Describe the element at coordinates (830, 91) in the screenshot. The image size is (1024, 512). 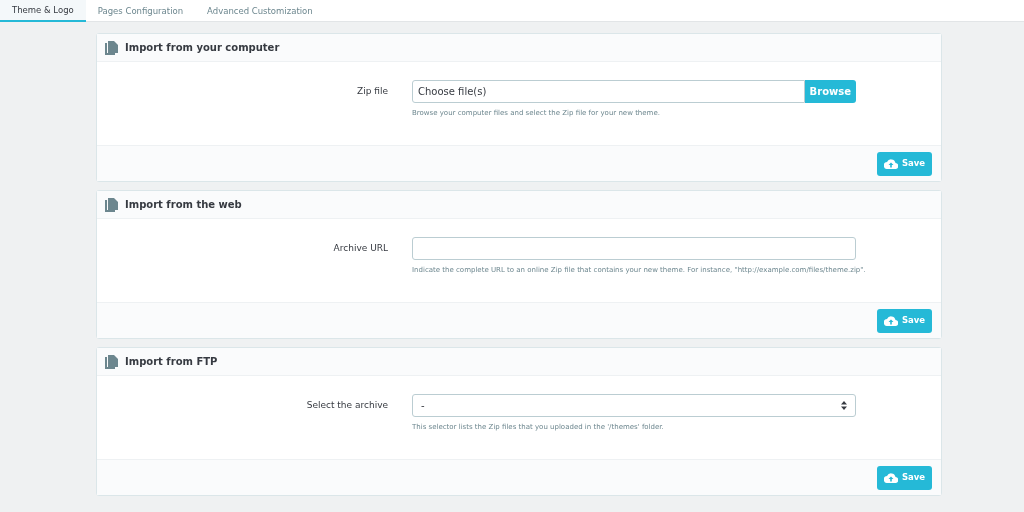
I see `browse-button: Browse` at that location.